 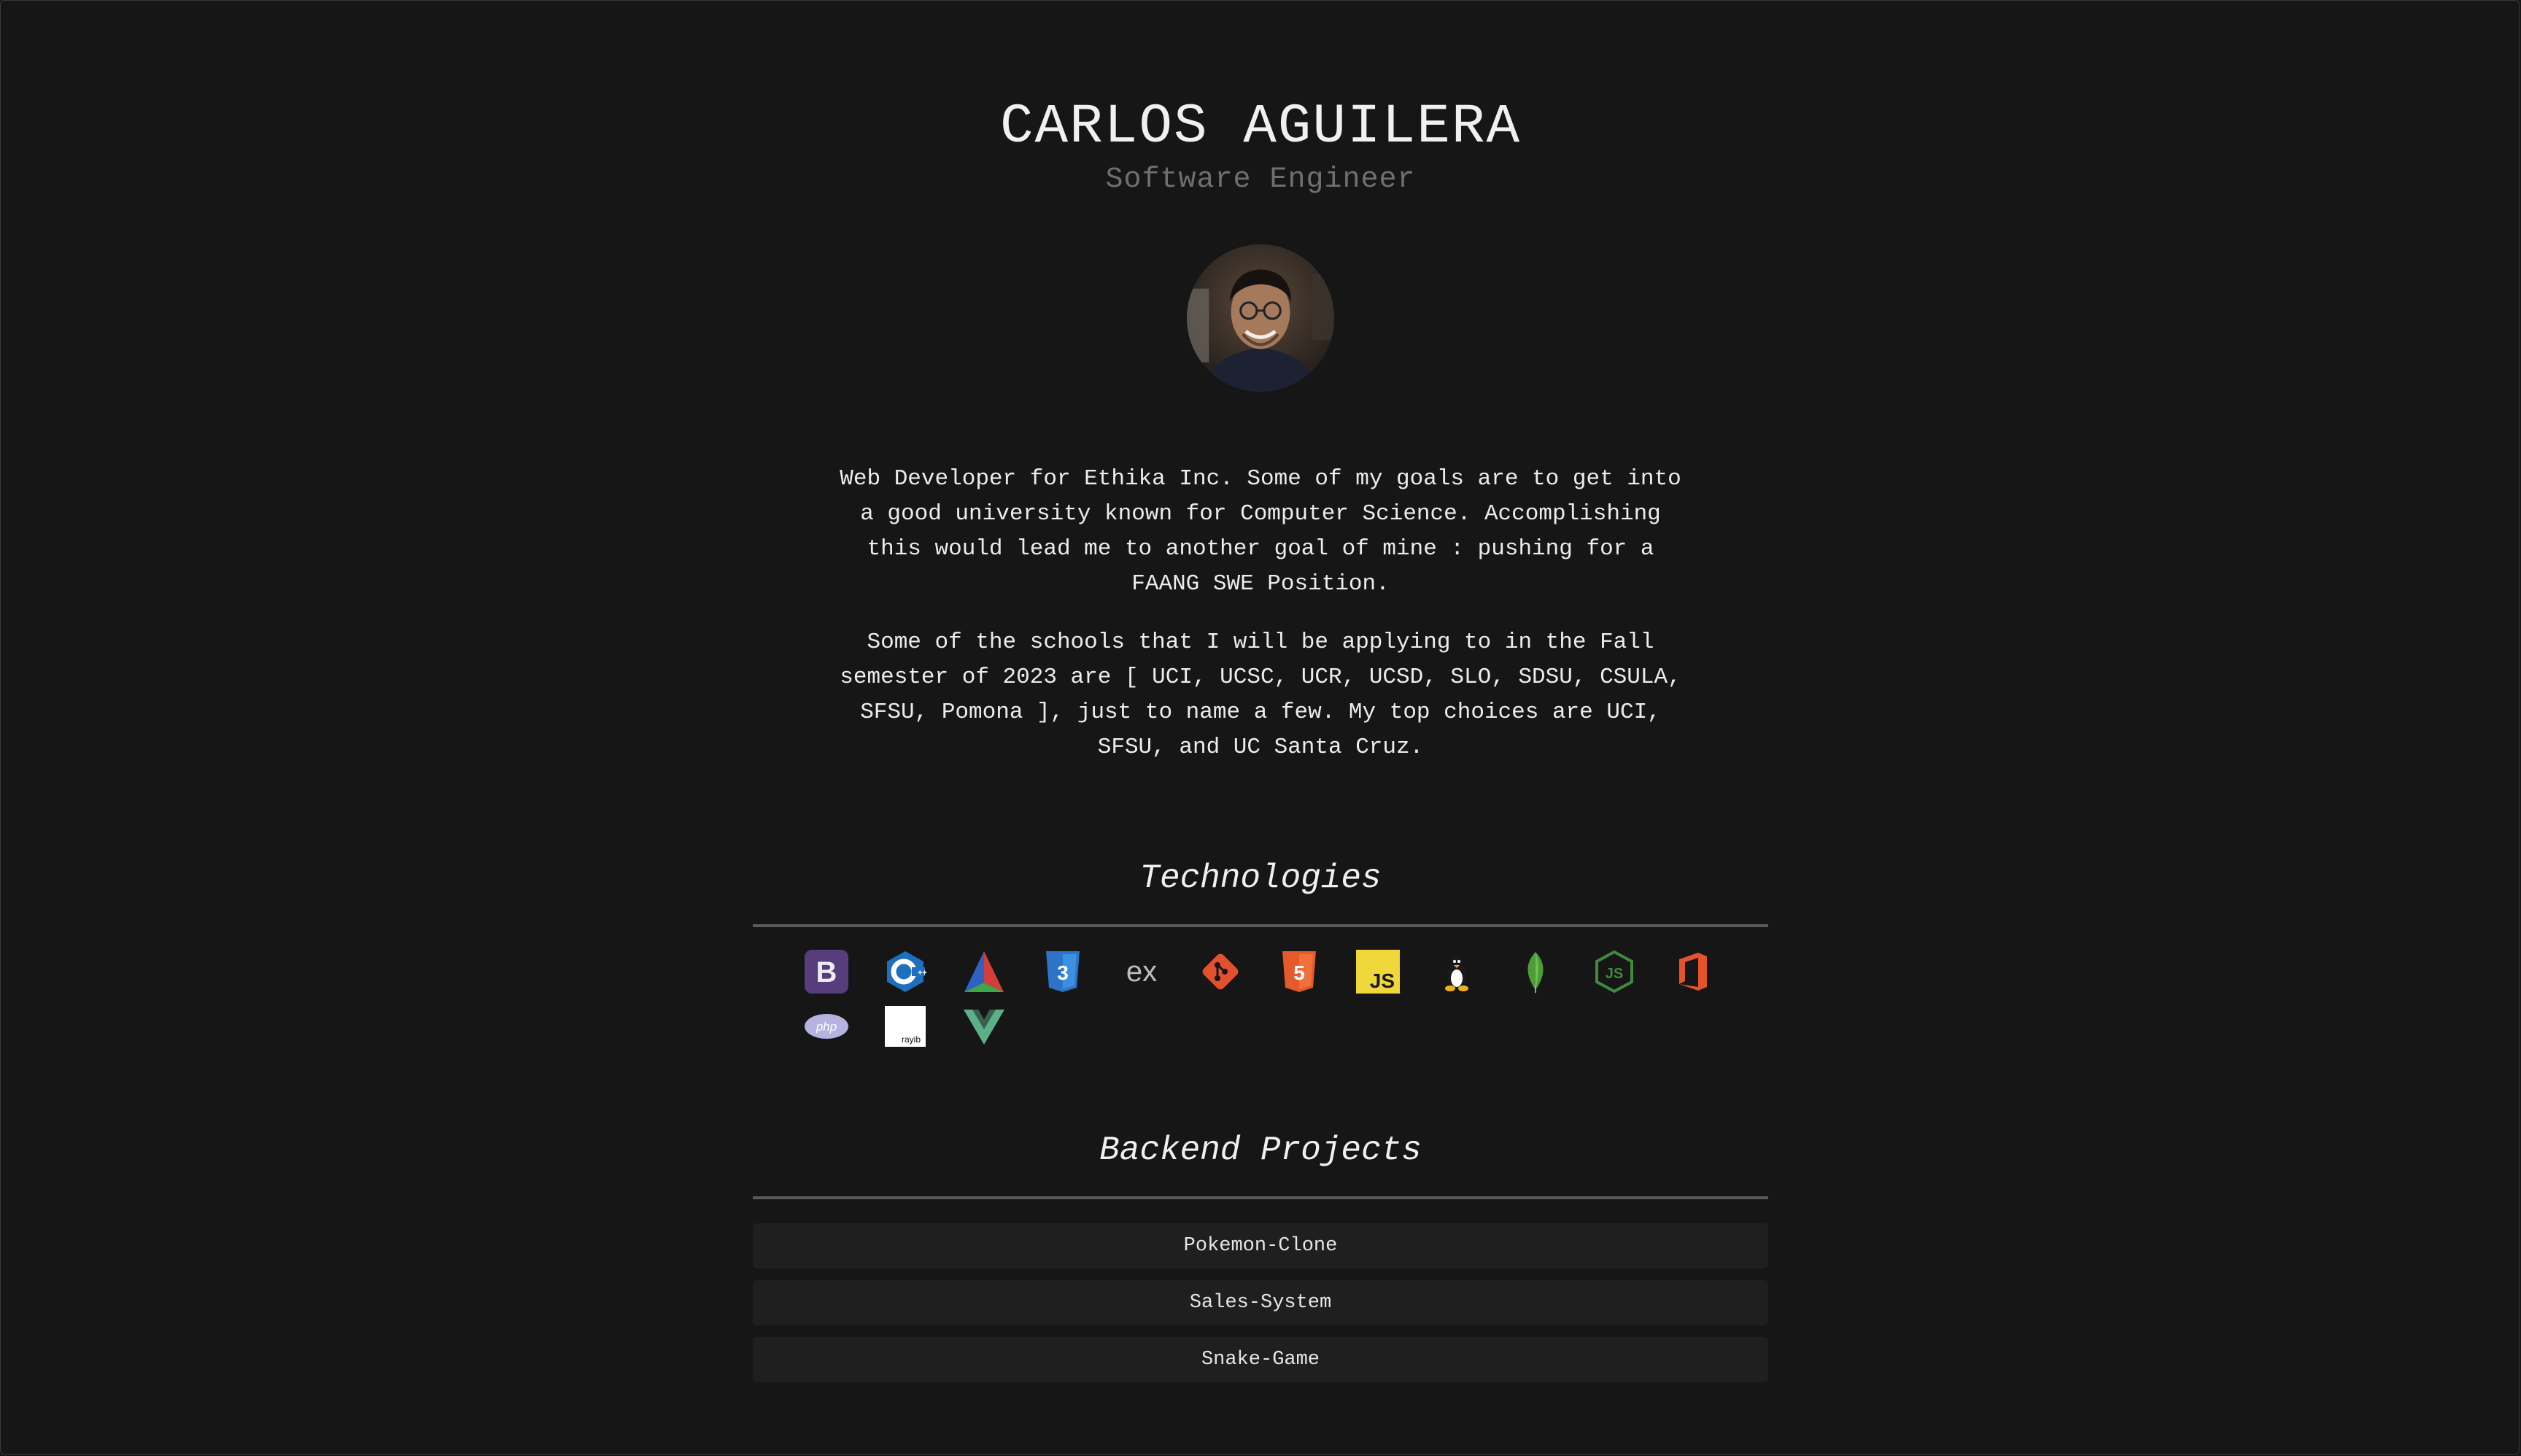 What do you see at coordinates (1260, 1150) in the screenshot?
I see `backend-projects-heading: Backend Projects` at bounding box center [1260, 1150].